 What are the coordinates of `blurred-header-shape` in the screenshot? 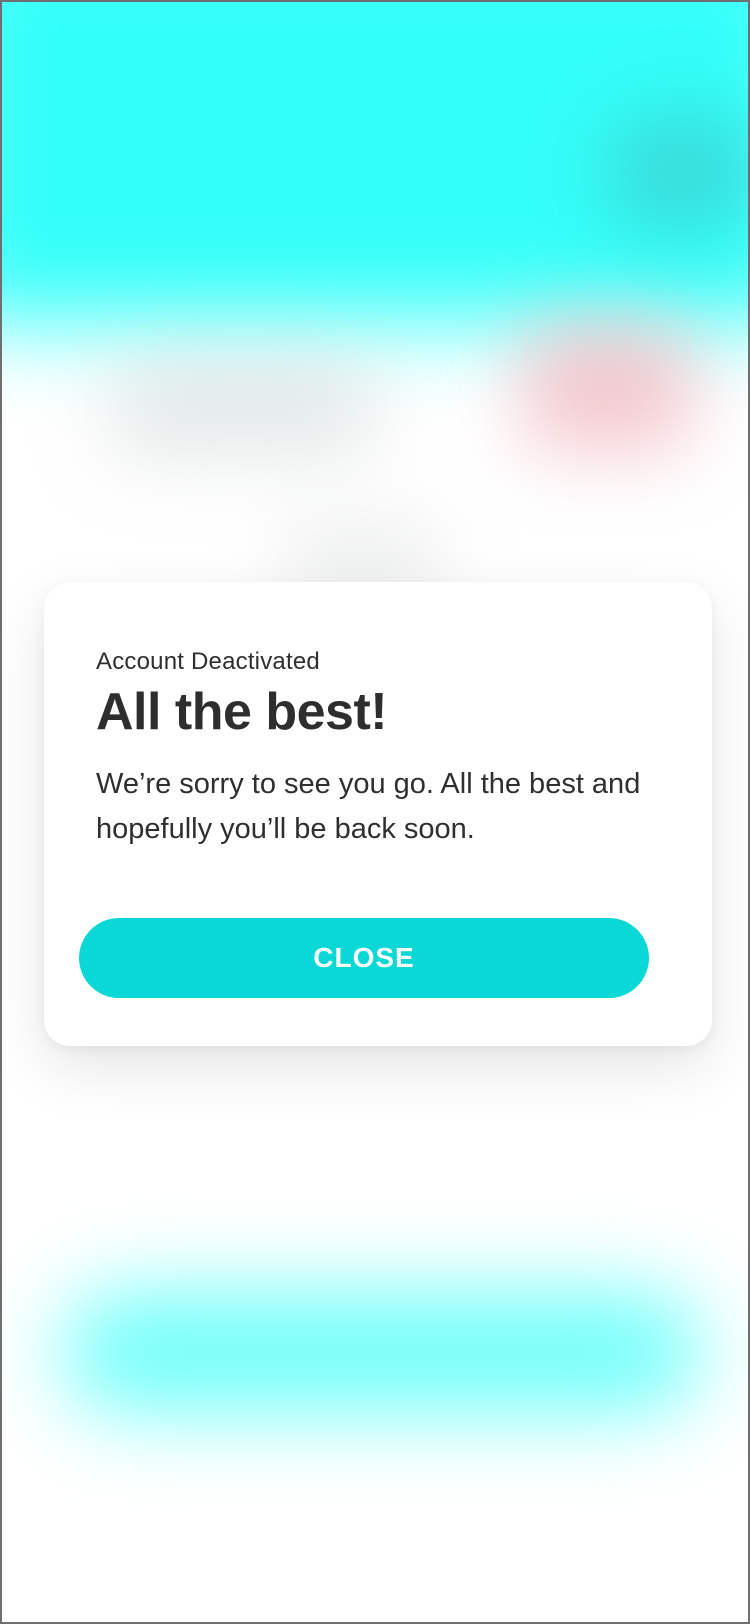 It's located at (675, 172).